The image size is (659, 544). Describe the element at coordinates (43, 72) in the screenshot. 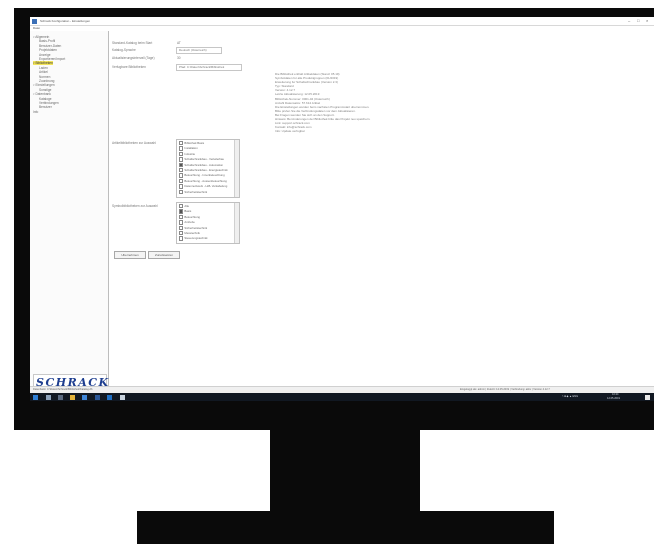

I see `sidebar-tree-item: Artikel` at that location.